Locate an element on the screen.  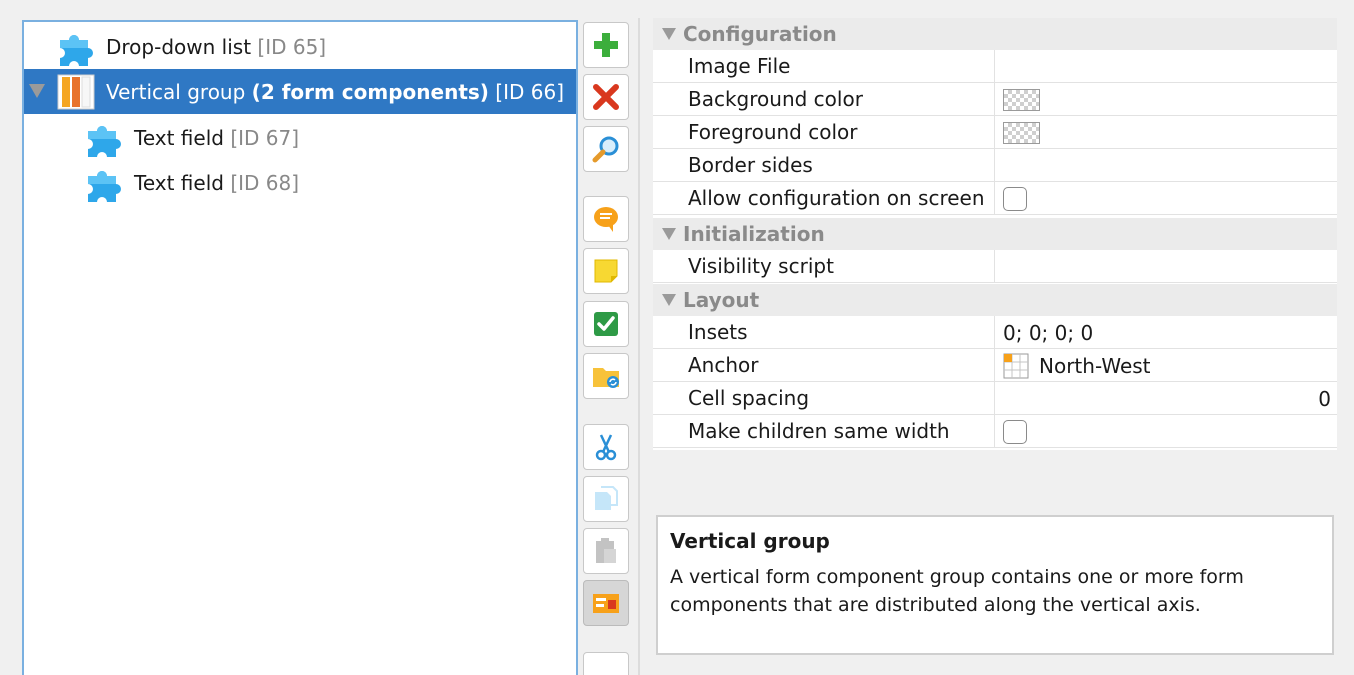
plus-icon is located at coordinates (606, 45).